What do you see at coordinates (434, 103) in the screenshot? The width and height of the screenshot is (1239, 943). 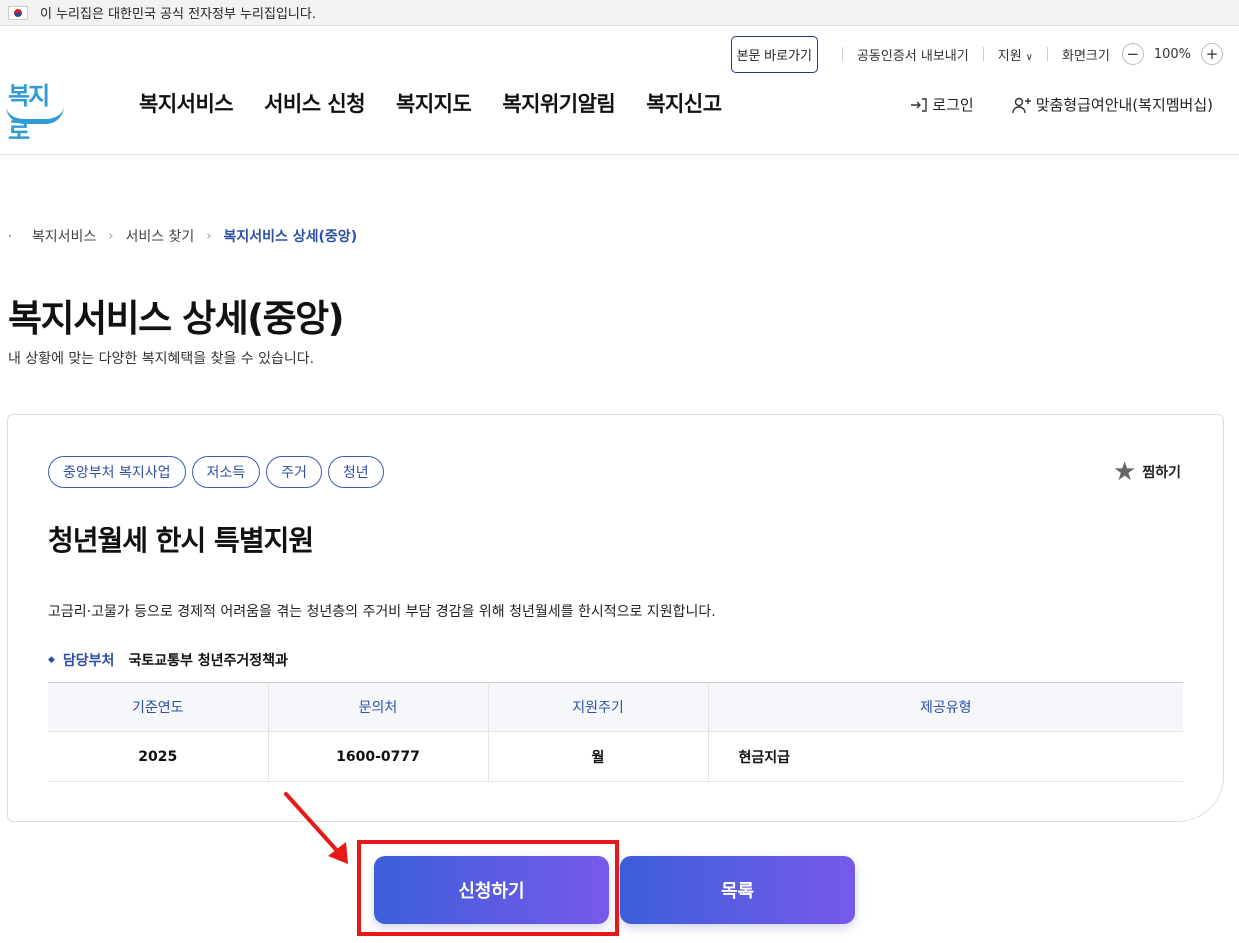 I see `nav-welfare-map: 복지지도` at bounding box center [434, 103].